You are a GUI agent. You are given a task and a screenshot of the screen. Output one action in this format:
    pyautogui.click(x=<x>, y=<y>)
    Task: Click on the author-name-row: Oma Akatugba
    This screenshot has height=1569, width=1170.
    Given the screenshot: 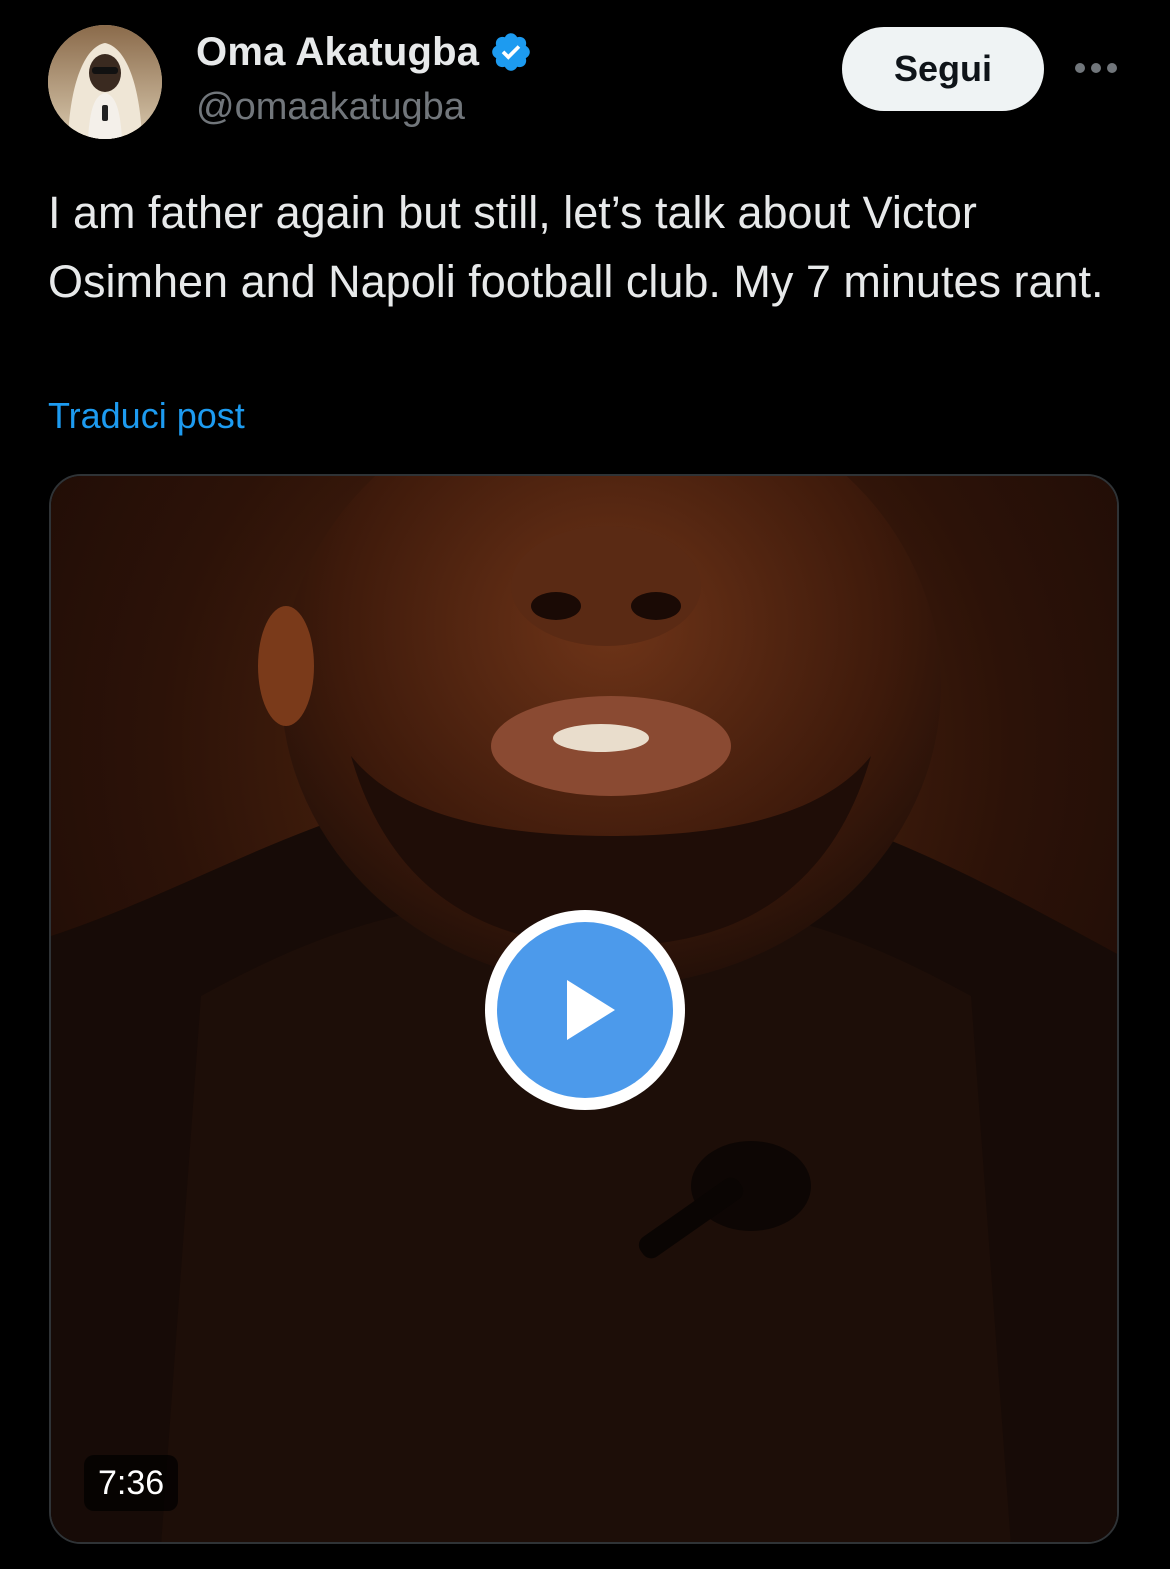 What is the action you would take?
    pyautogui.click(x=364, y=52)
    